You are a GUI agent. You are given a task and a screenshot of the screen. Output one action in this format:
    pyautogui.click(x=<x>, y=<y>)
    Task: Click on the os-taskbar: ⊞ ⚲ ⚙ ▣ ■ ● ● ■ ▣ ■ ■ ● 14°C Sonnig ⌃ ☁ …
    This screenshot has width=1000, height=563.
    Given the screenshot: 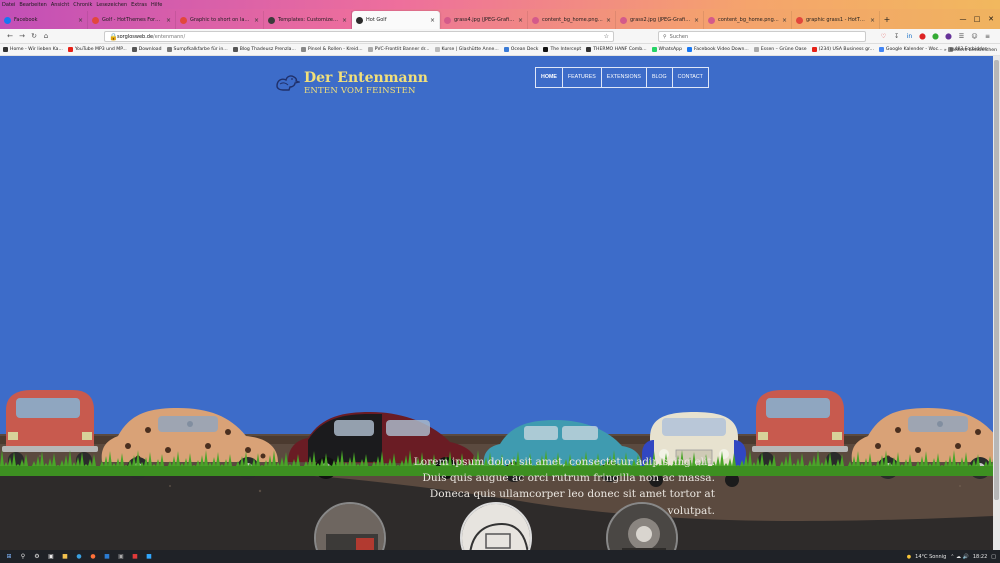 What is the action you would take?
    pyautogui.click(x=500, y=556)
    